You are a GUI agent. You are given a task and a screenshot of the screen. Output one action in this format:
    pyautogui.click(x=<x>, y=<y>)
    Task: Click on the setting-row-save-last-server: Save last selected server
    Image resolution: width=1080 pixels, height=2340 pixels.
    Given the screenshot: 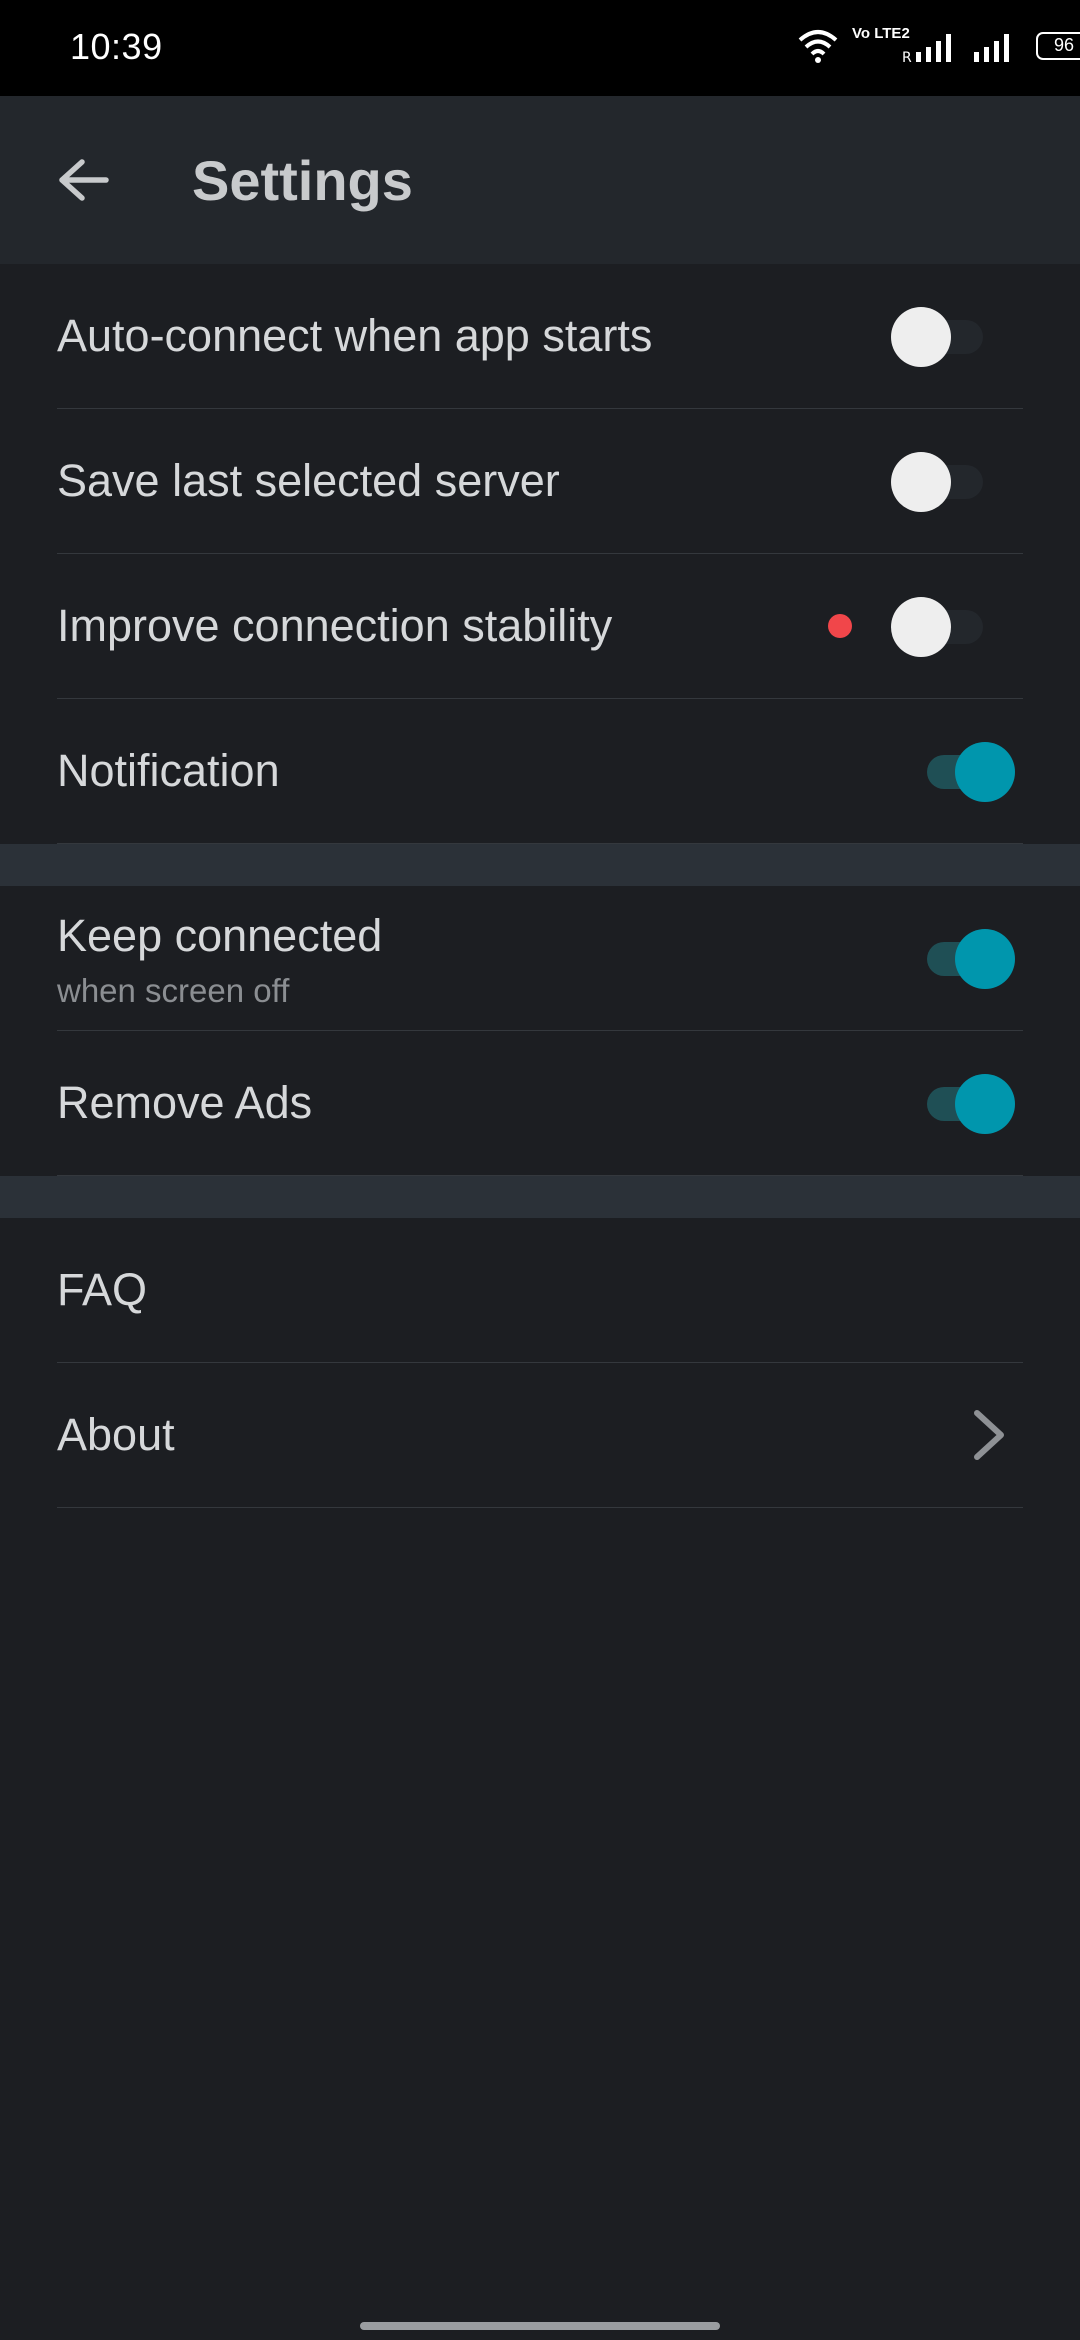 What is the action you would take?
    pyautogui.click(x=540, y=481)
    